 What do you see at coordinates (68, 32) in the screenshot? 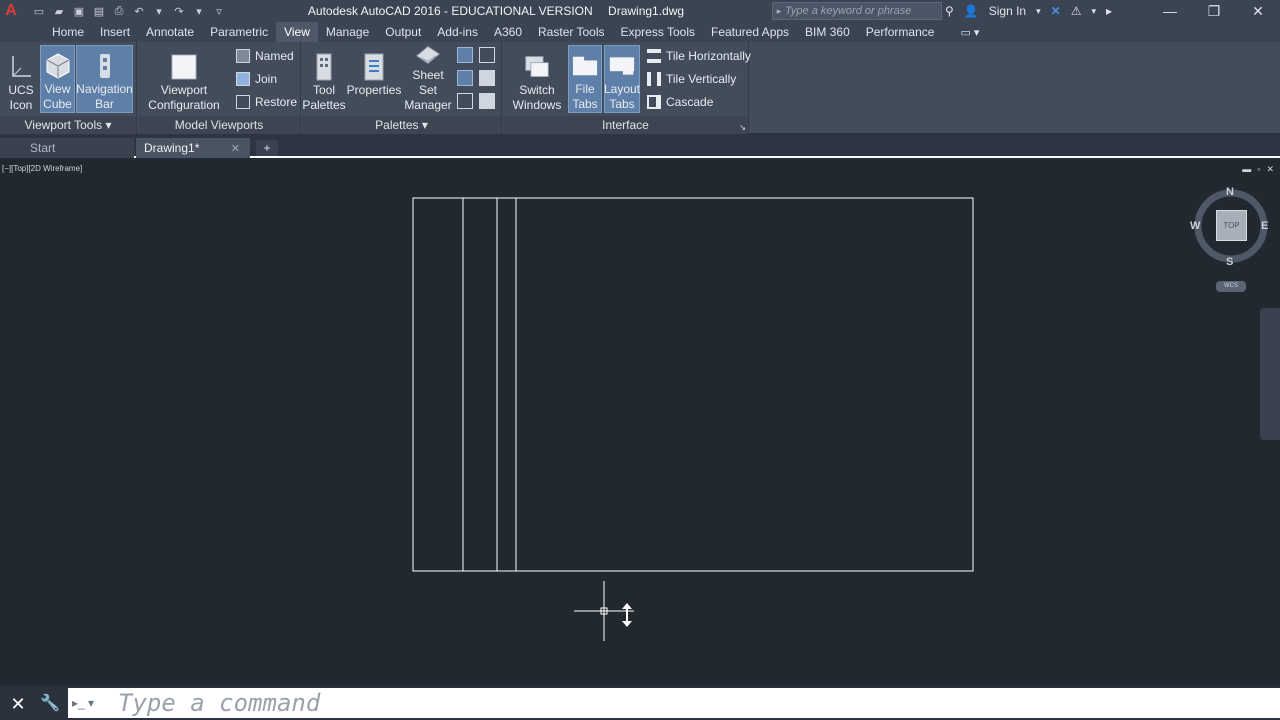
I see `tab-home: Home` at bounding box center [68, 32].